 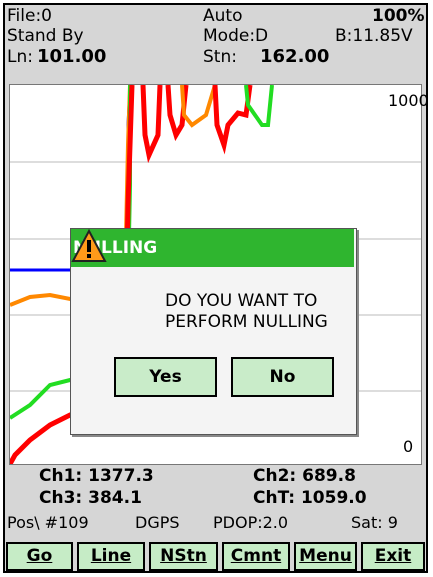 I want to click on dialog-title: NULLING, so click(x=212, y=248).